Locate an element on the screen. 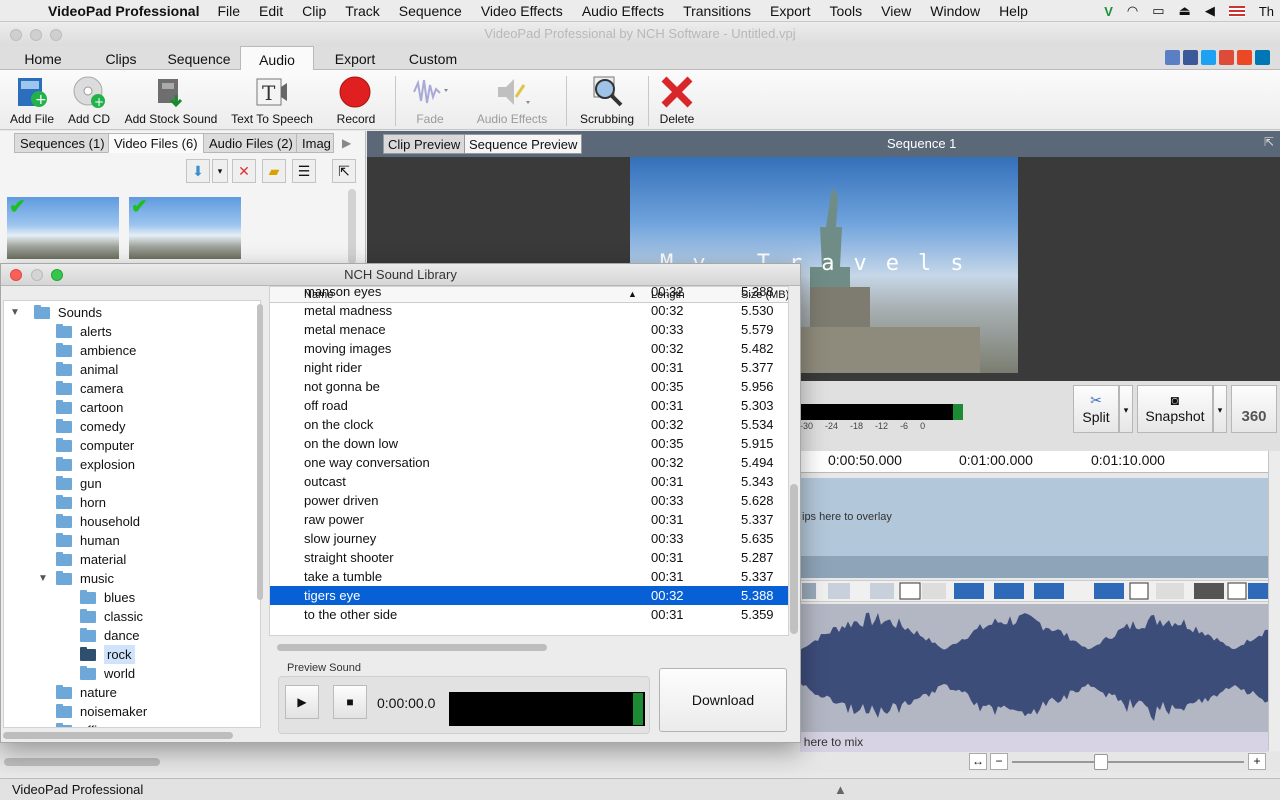  scrubbing-button: Scrubbing is located at coordinates (607, 100).